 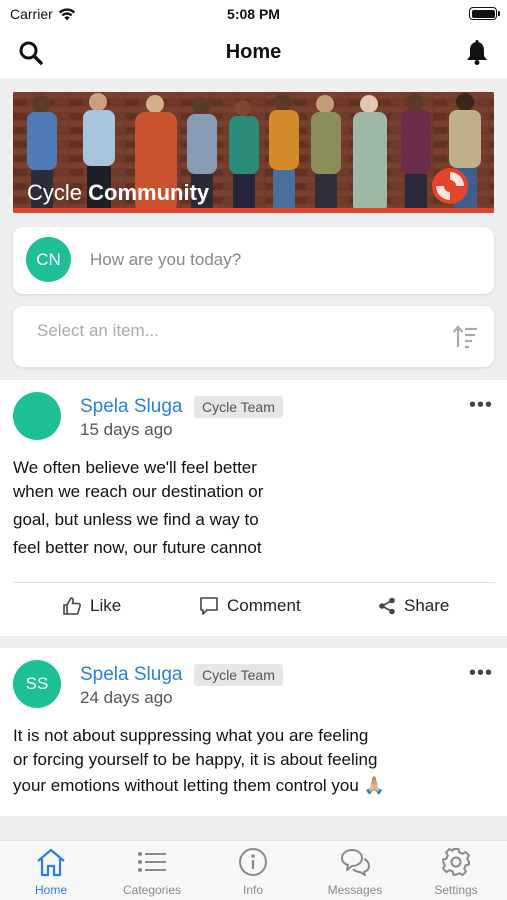 I want to click on comment-button: Comment, so click(x=250, y=606).